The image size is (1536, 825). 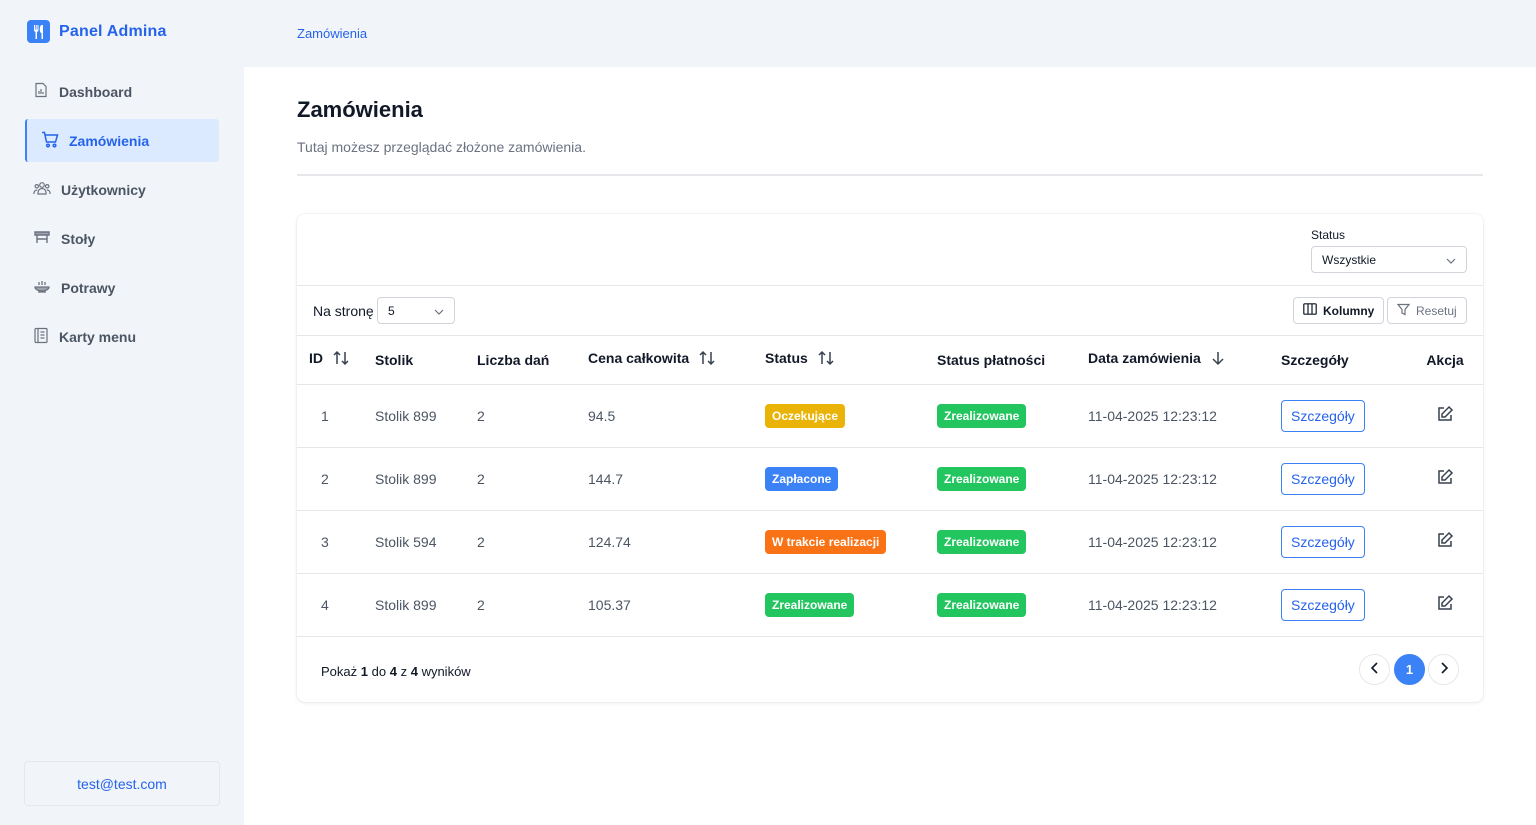 I want to click on sidebar-item-label: Dashboard, so click(x=96, y=91).